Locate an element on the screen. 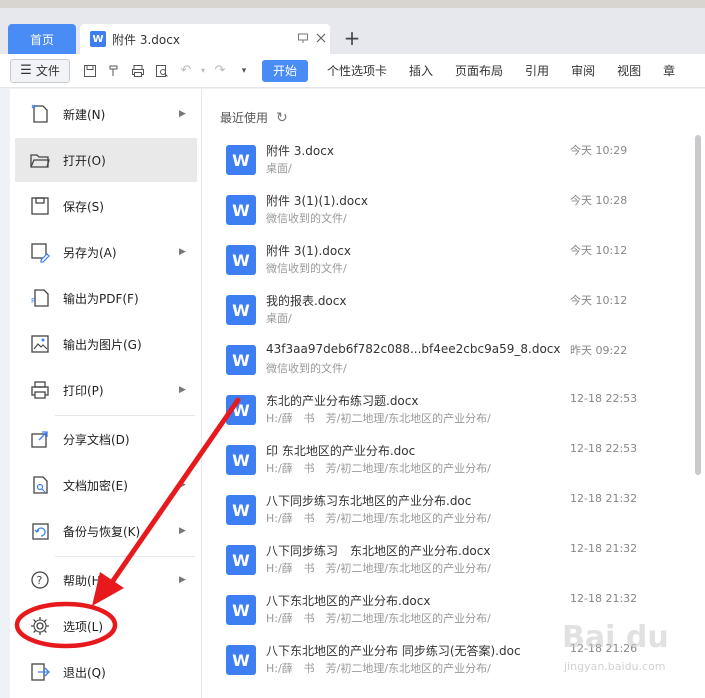  file-name: 八下同步练习东北地区的产业分布.doc is located at coordinates (369, 501).